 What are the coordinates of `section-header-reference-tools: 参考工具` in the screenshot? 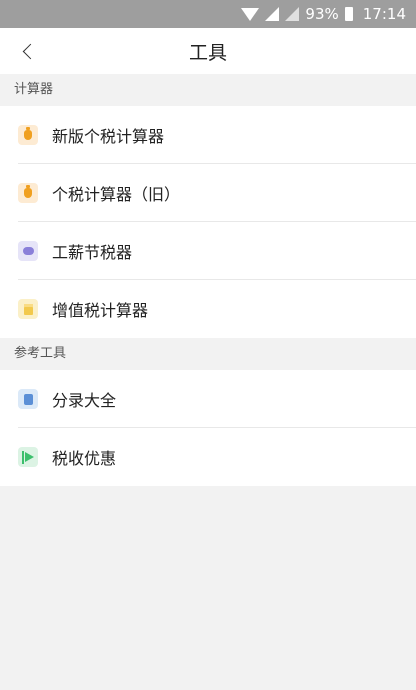 It's located at (208, 354).